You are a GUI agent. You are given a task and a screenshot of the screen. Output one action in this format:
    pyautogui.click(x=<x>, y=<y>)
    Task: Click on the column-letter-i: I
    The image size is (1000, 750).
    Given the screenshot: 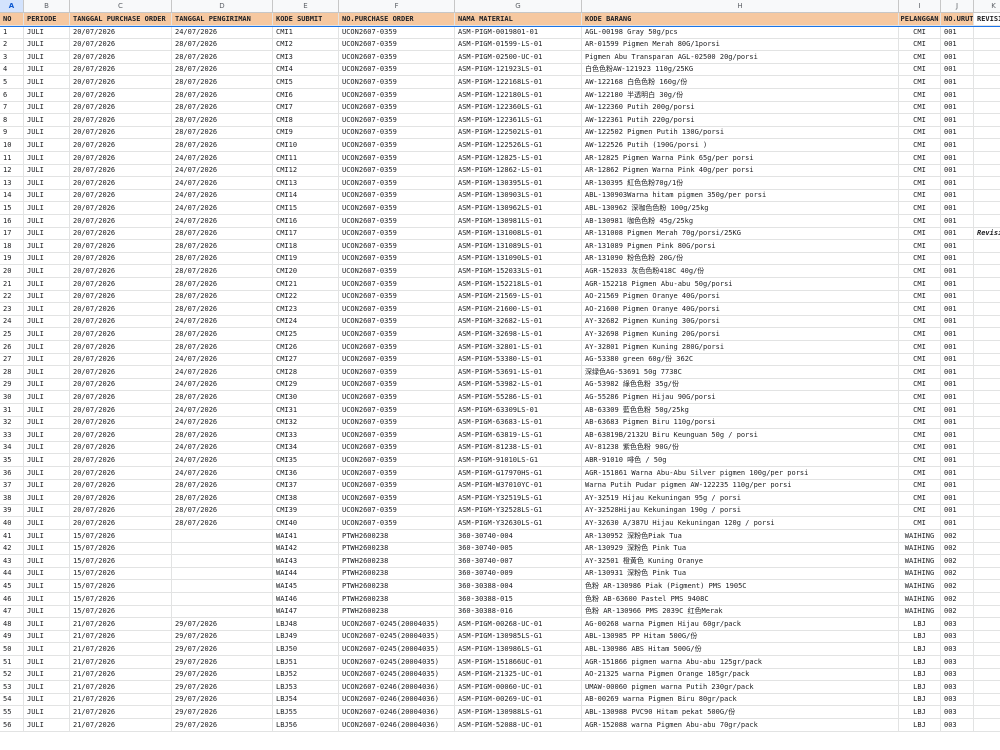 What is the action you would take?
    pyautogui.click(x=920, y=6)
    